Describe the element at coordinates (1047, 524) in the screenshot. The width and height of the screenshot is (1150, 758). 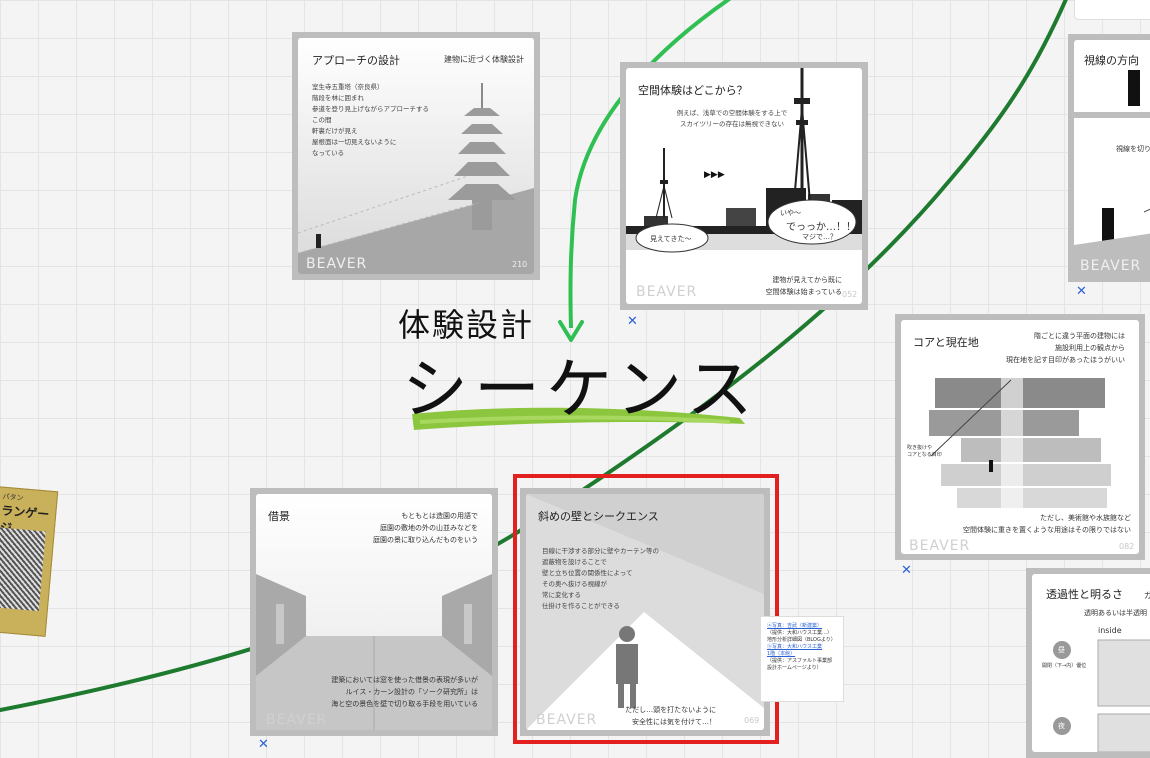
I see `card-caption: ただし、美術館や水族館など 空間体験に重きを置くような用途はその限りではない` at that location.